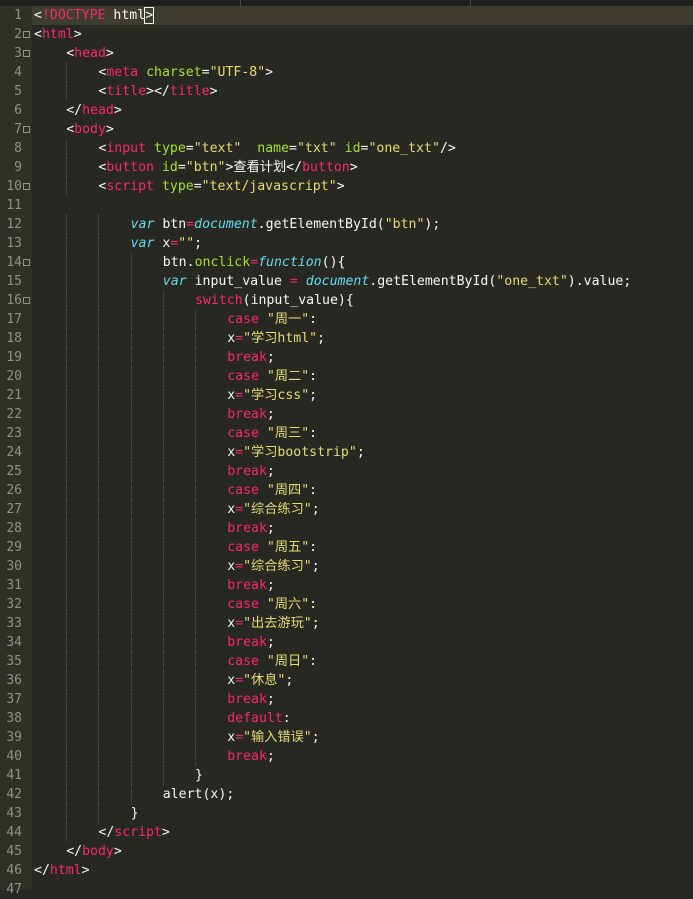 Image resolution: width=693 pixels, height=899 pixels. I want to click on code-line: case "周一":, so click(362, 319).